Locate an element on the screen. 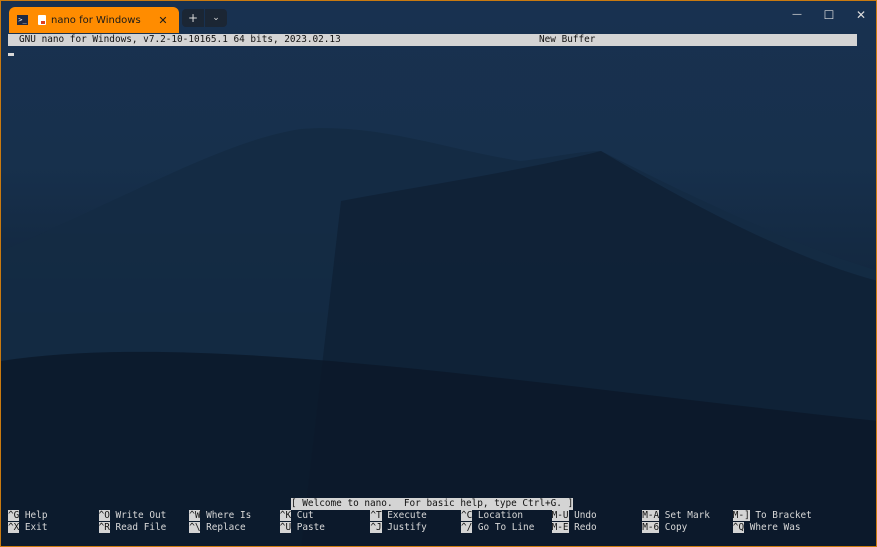 Image resolution: width=877 pixels, height=547 pixels. shortcut-label: Go To Line is located at coordinates (506, 527).